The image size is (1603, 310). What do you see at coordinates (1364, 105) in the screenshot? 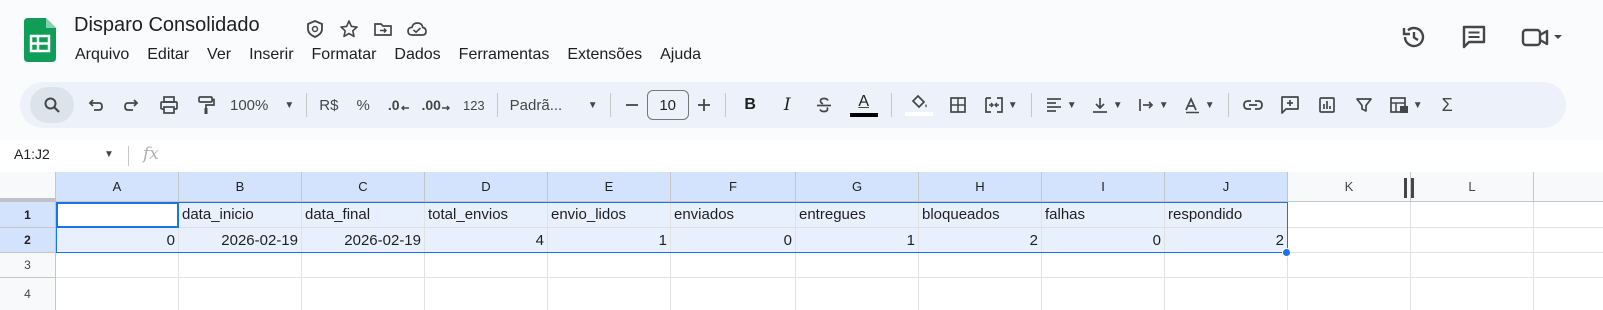
I see `filter-icon` at bounding box center [1364, 105].